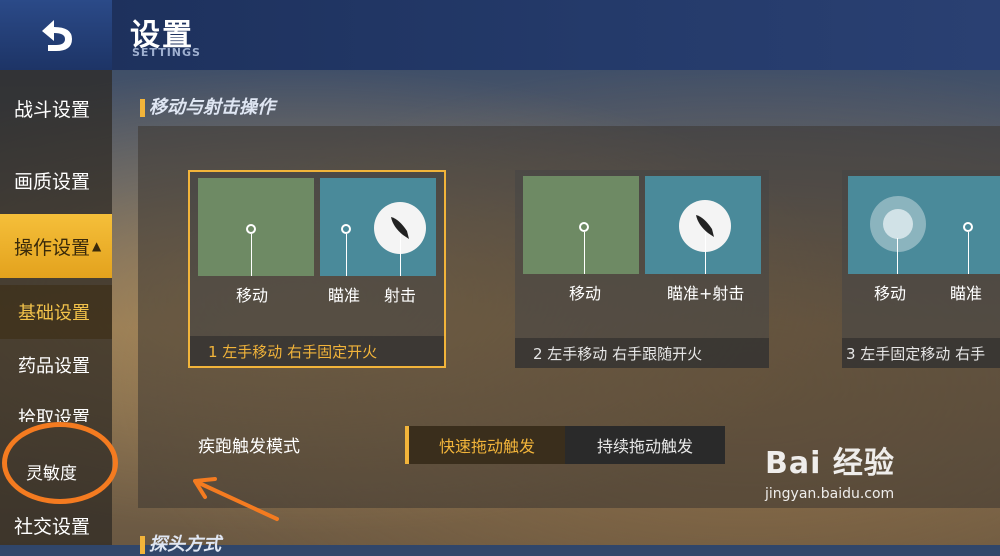  I want to click on back-button, so click(56, 35).